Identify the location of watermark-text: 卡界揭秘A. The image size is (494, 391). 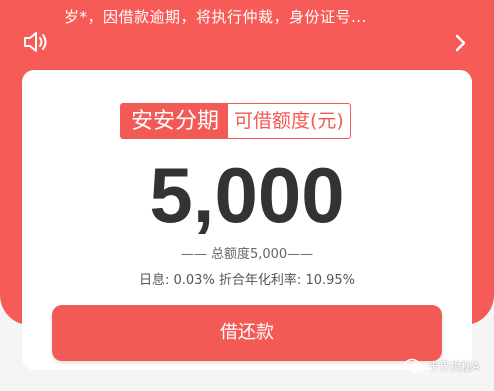
(454, 366).